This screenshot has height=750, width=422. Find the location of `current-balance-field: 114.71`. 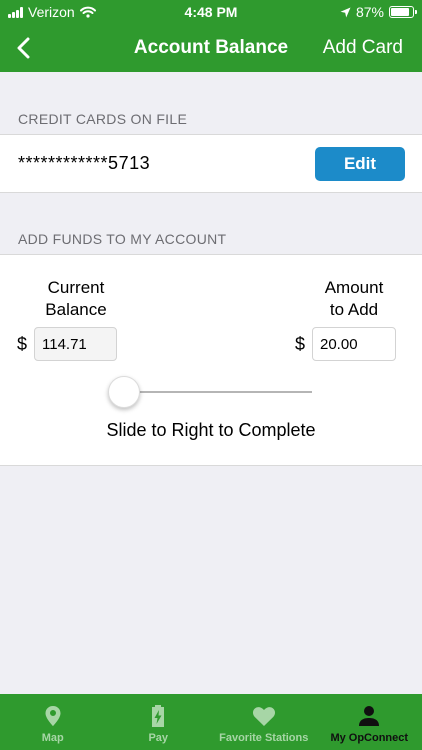

current-balance-field: 114.71 is located at coordinates (75, 344).